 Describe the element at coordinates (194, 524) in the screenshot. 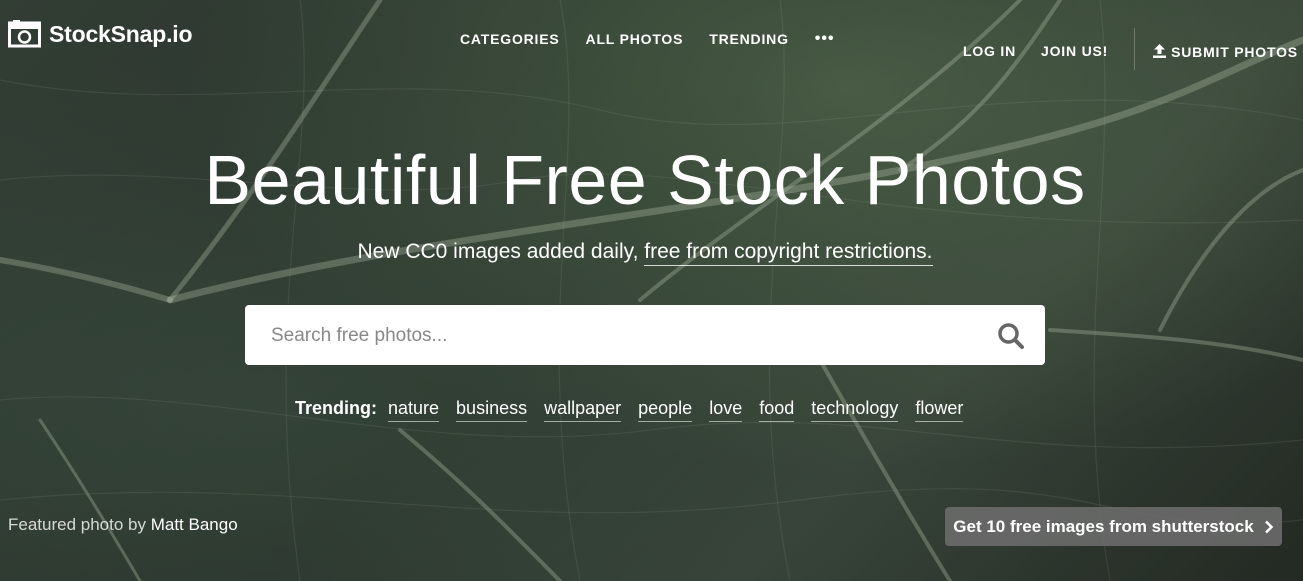

I see `credit-author-link: Matt Bango` at that location.